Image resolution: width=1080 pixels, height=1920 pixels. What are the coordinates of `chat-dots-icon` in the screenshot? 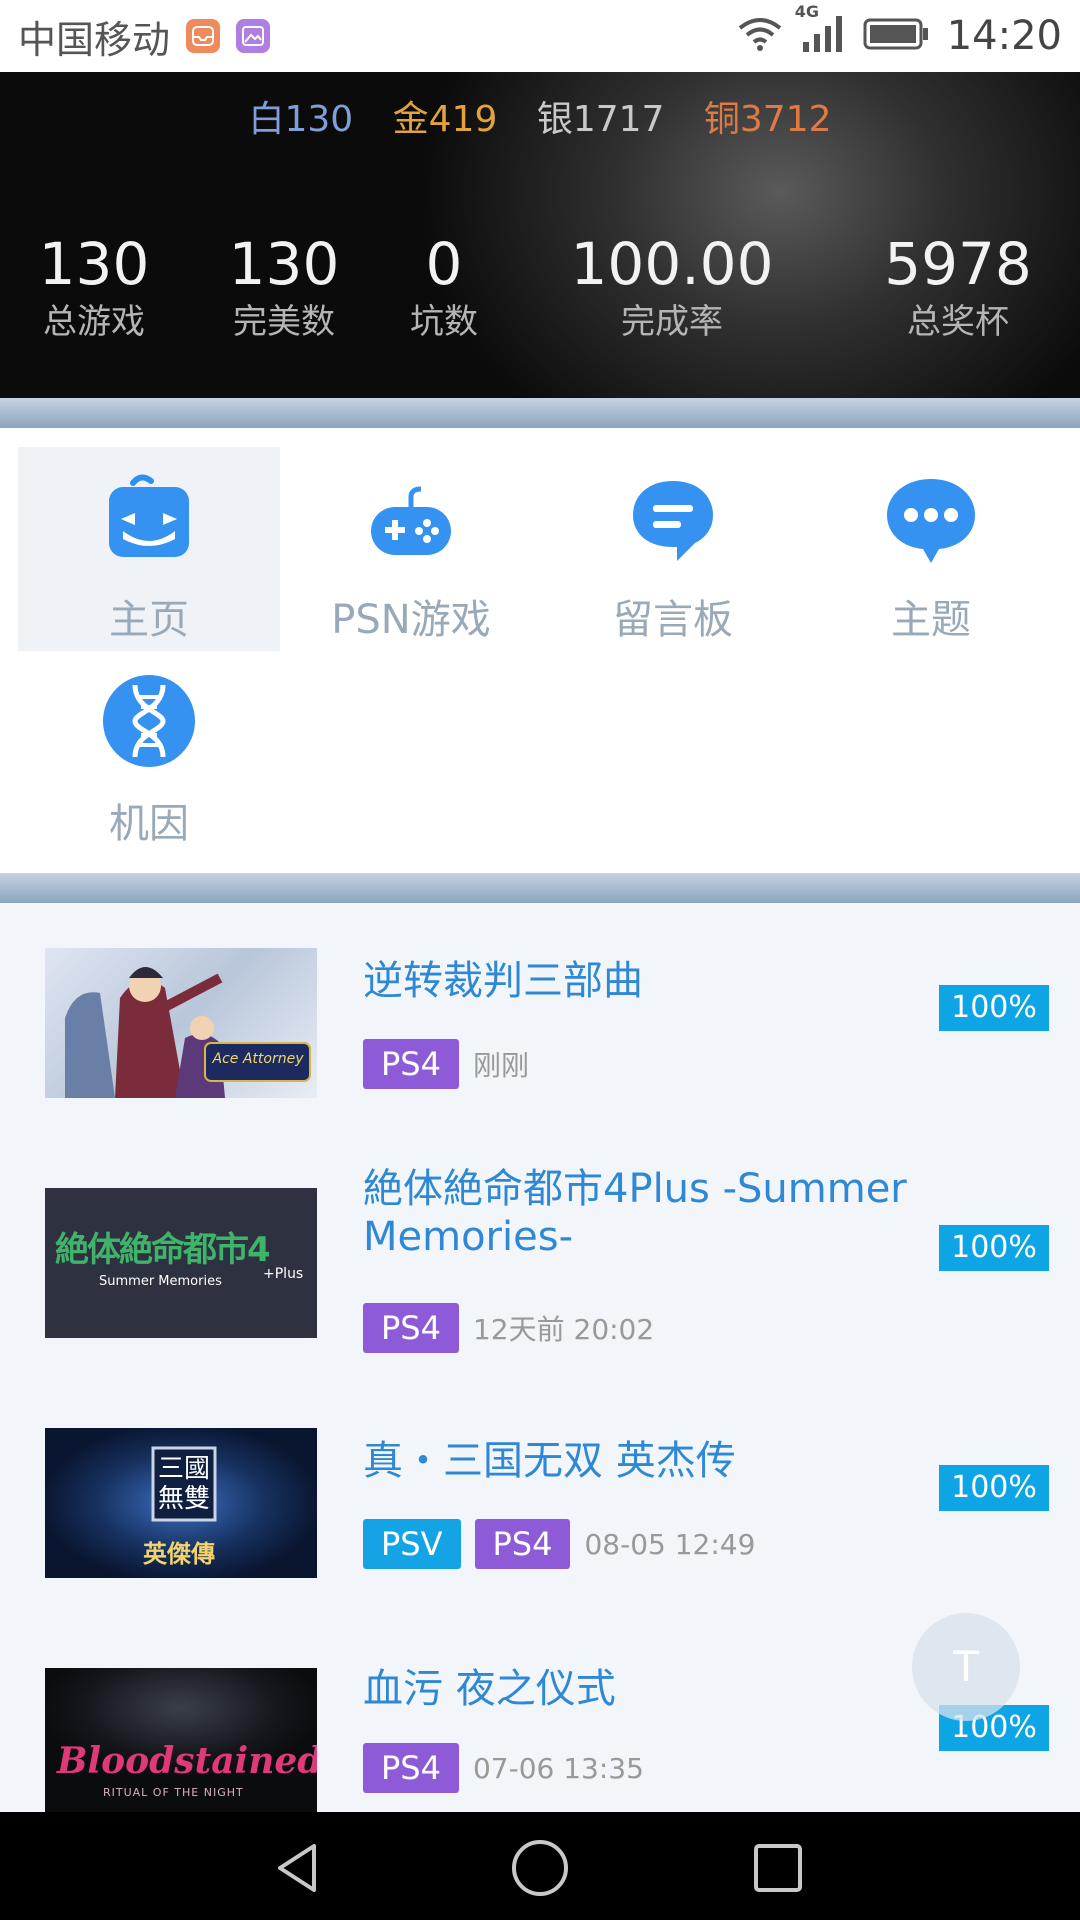 It's located at (931, 517).